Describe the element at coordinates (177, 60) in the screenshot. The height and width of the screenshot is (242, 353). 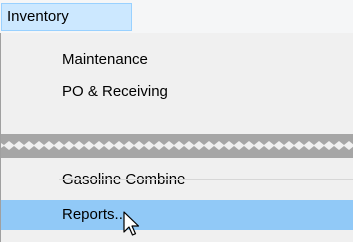
I see `menu-item-maintenance: Maintenance` at that location.